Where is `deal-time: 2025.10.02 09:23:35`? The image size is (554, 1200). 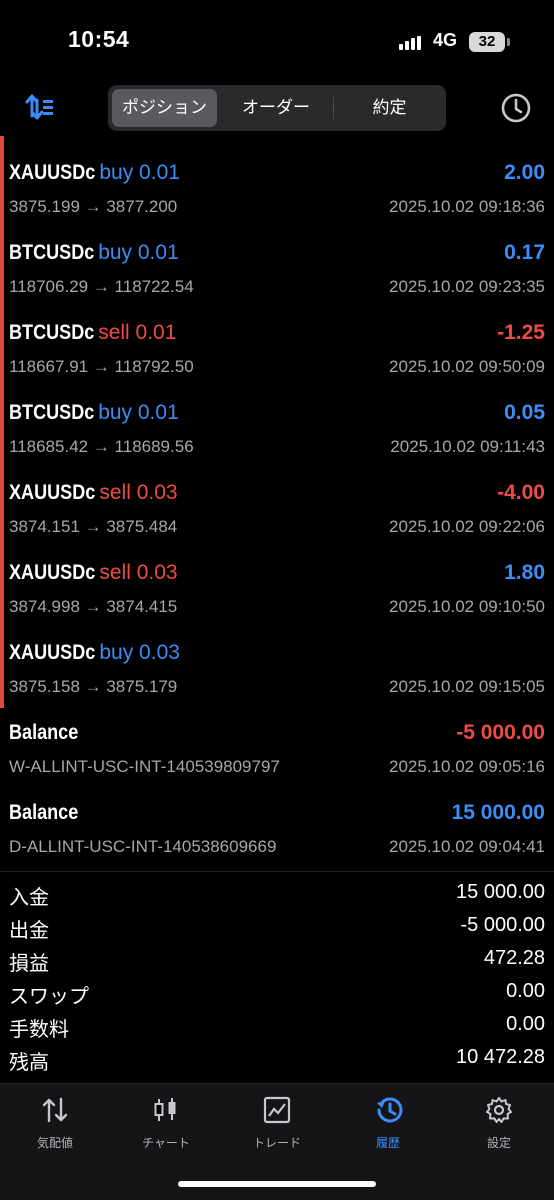 deal-time: 2025.10.02 09:23:35 is located at coordinates (467, 286).